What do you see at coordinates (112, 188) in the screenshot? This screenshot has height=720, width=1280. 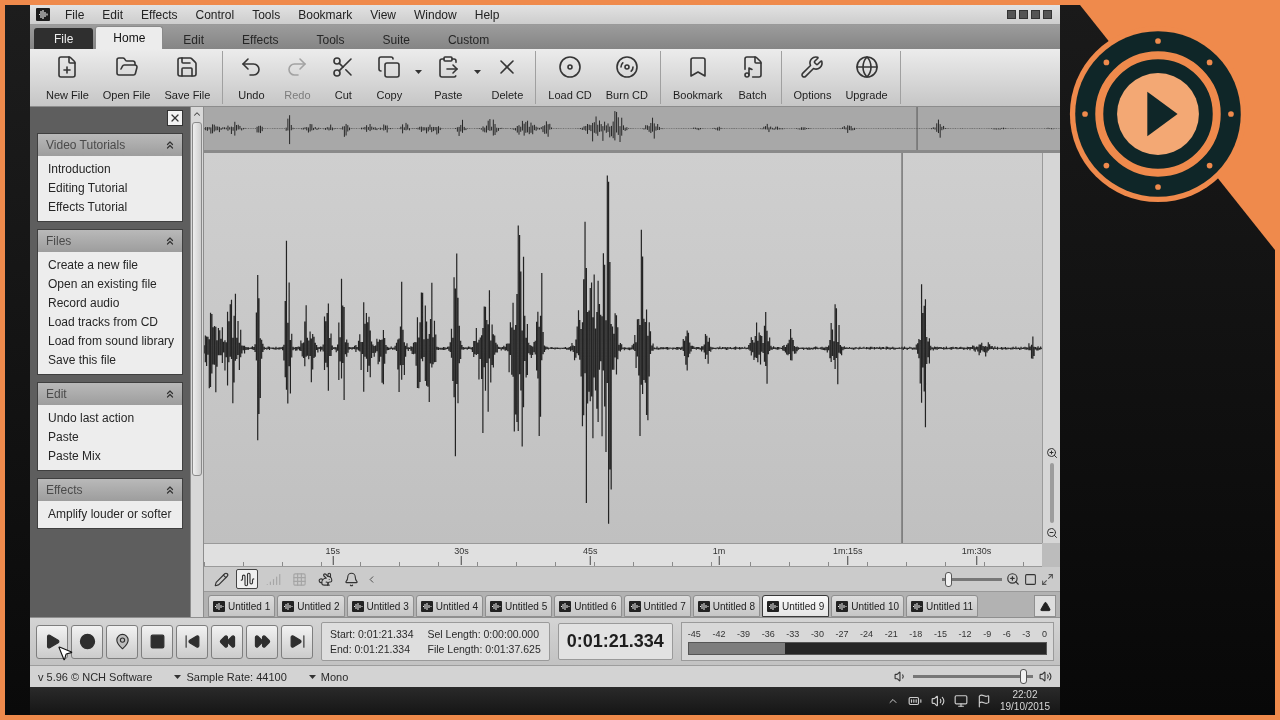 I see `task-link: Editing Tutorial` at bounding box center [112, 188].